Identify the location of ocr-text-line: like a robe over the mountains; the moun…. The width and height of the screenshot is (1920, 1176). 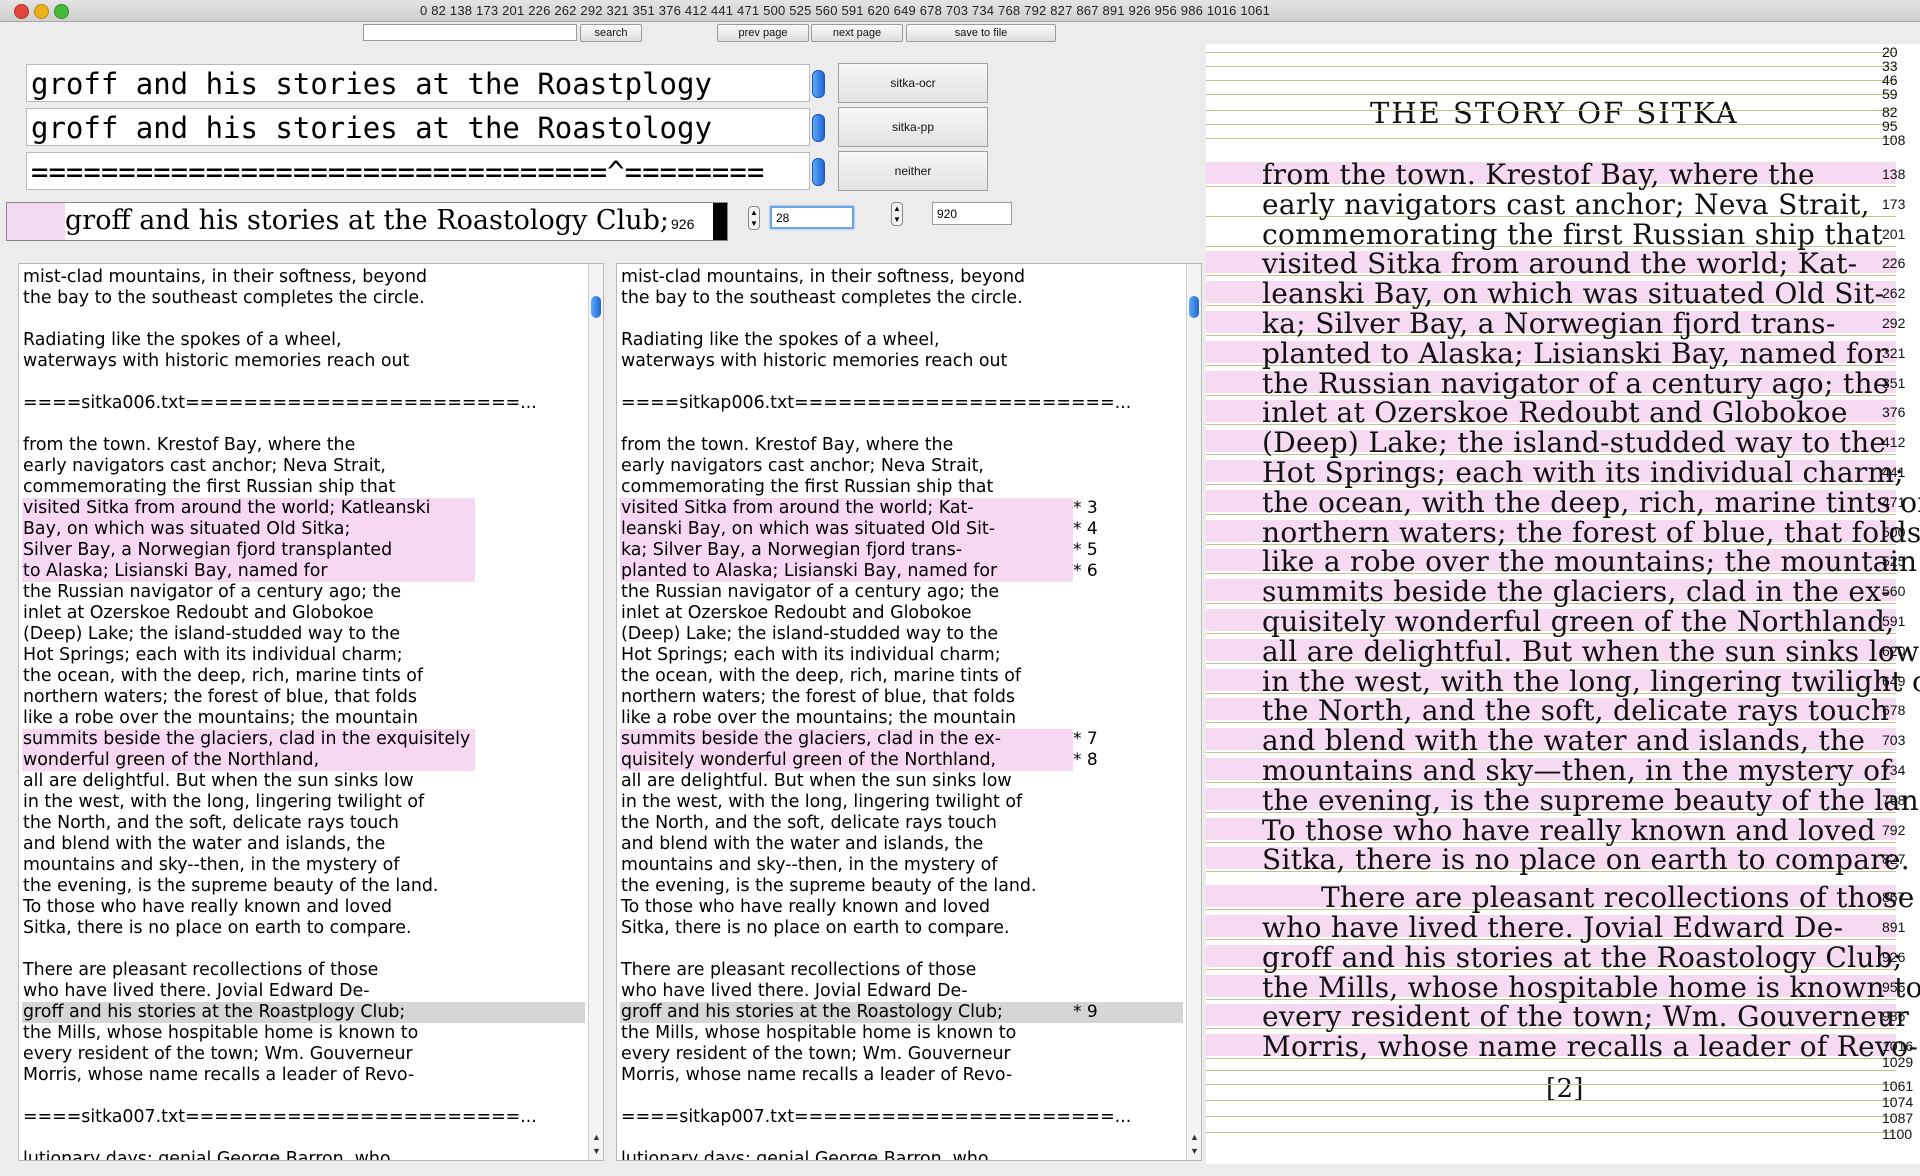
(220, 718).